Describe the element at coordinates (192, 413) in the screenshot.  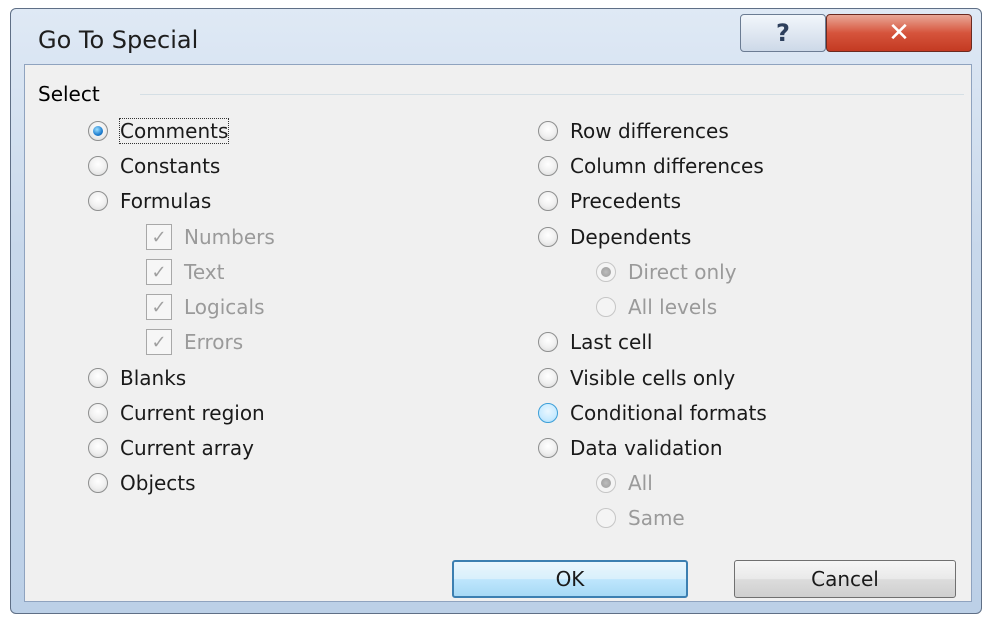
I see `option-label: Current region` at that location.